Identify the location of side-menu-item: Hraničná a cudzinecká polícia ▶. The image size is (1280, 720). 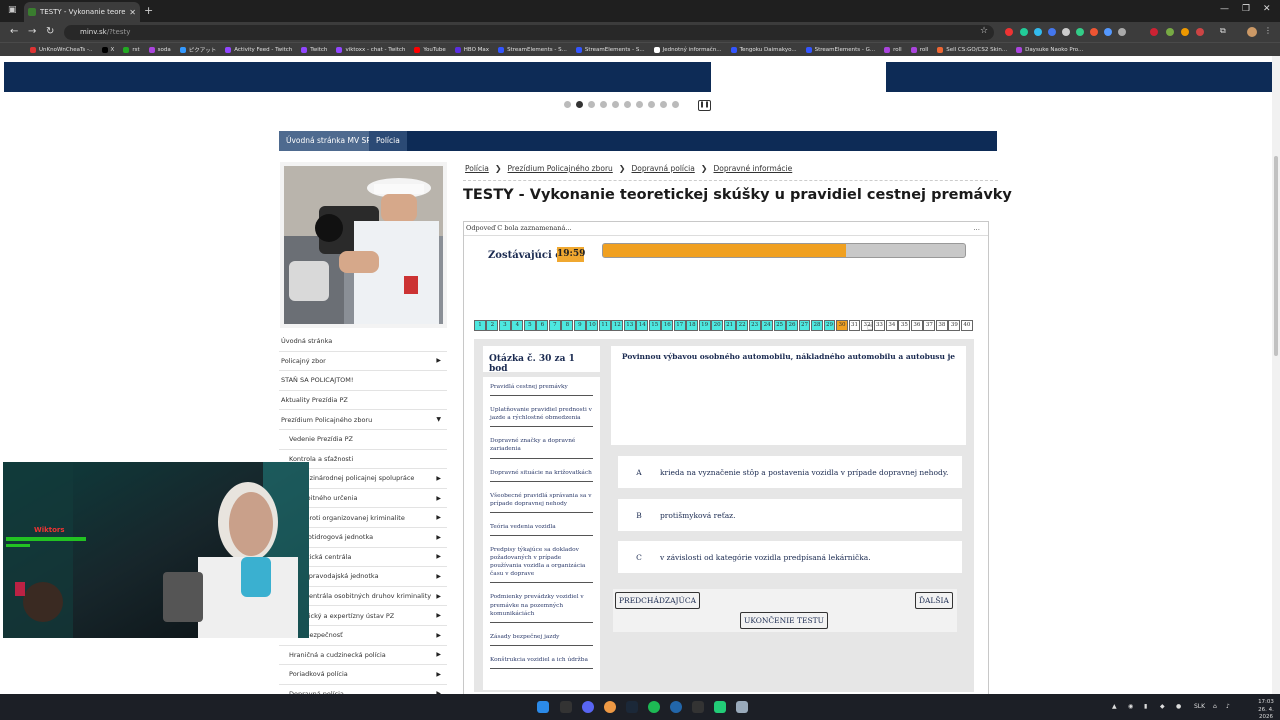
(363, 656).